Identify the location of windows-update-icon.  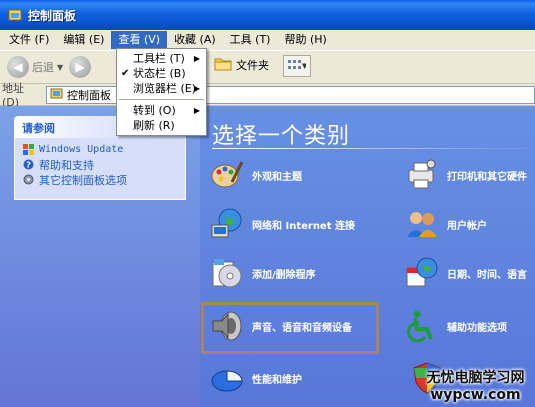
(28, 149).